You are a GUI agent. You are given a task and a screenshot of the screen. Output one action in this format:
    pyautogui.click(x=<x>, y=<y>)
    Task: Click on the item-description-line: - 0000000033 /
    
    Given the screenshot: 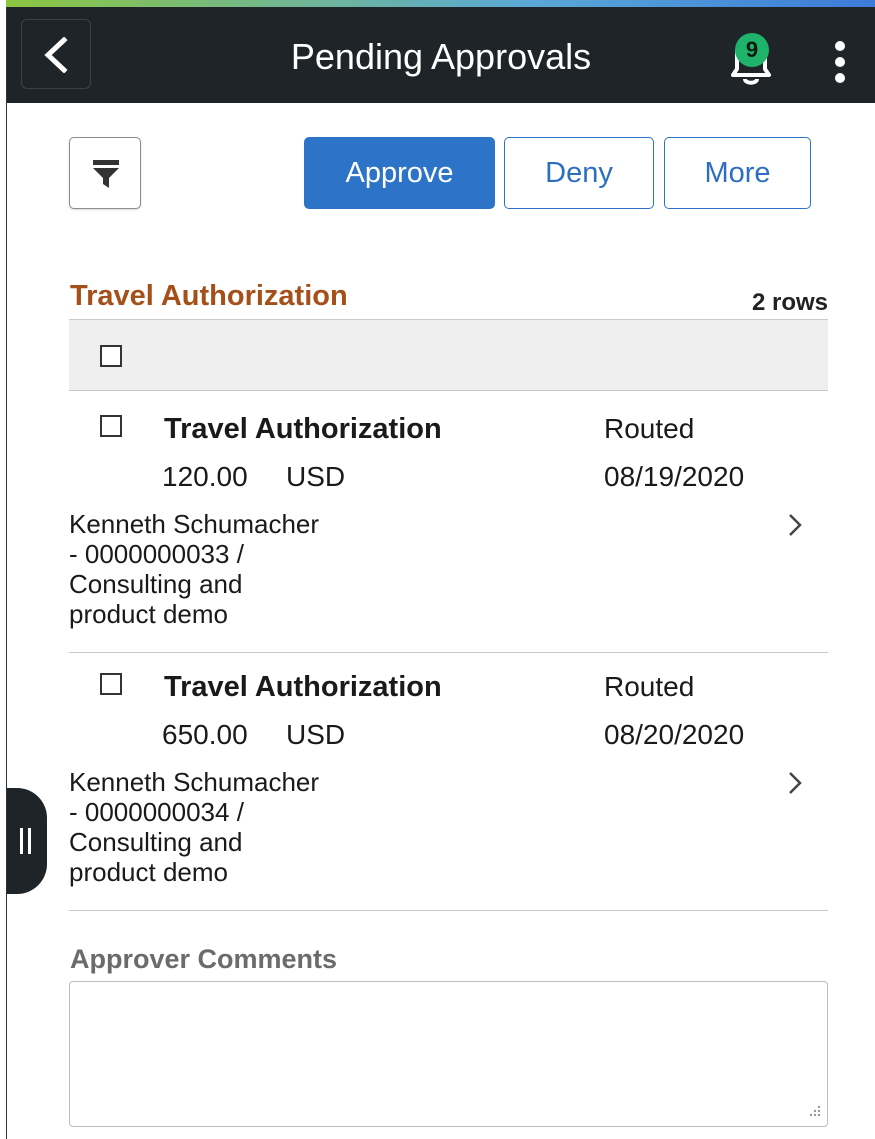 What is the action you would take?
    pyautogui.click(x=156, y=554)
    